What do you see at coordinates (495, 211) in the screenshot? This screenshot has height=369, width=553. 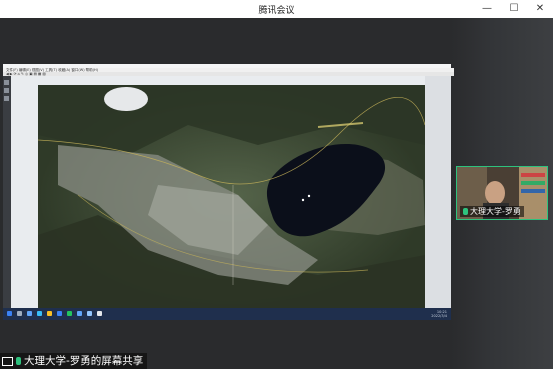 I see `participant-name: 大理大学-罗勇` at bounding box center [495, 211].